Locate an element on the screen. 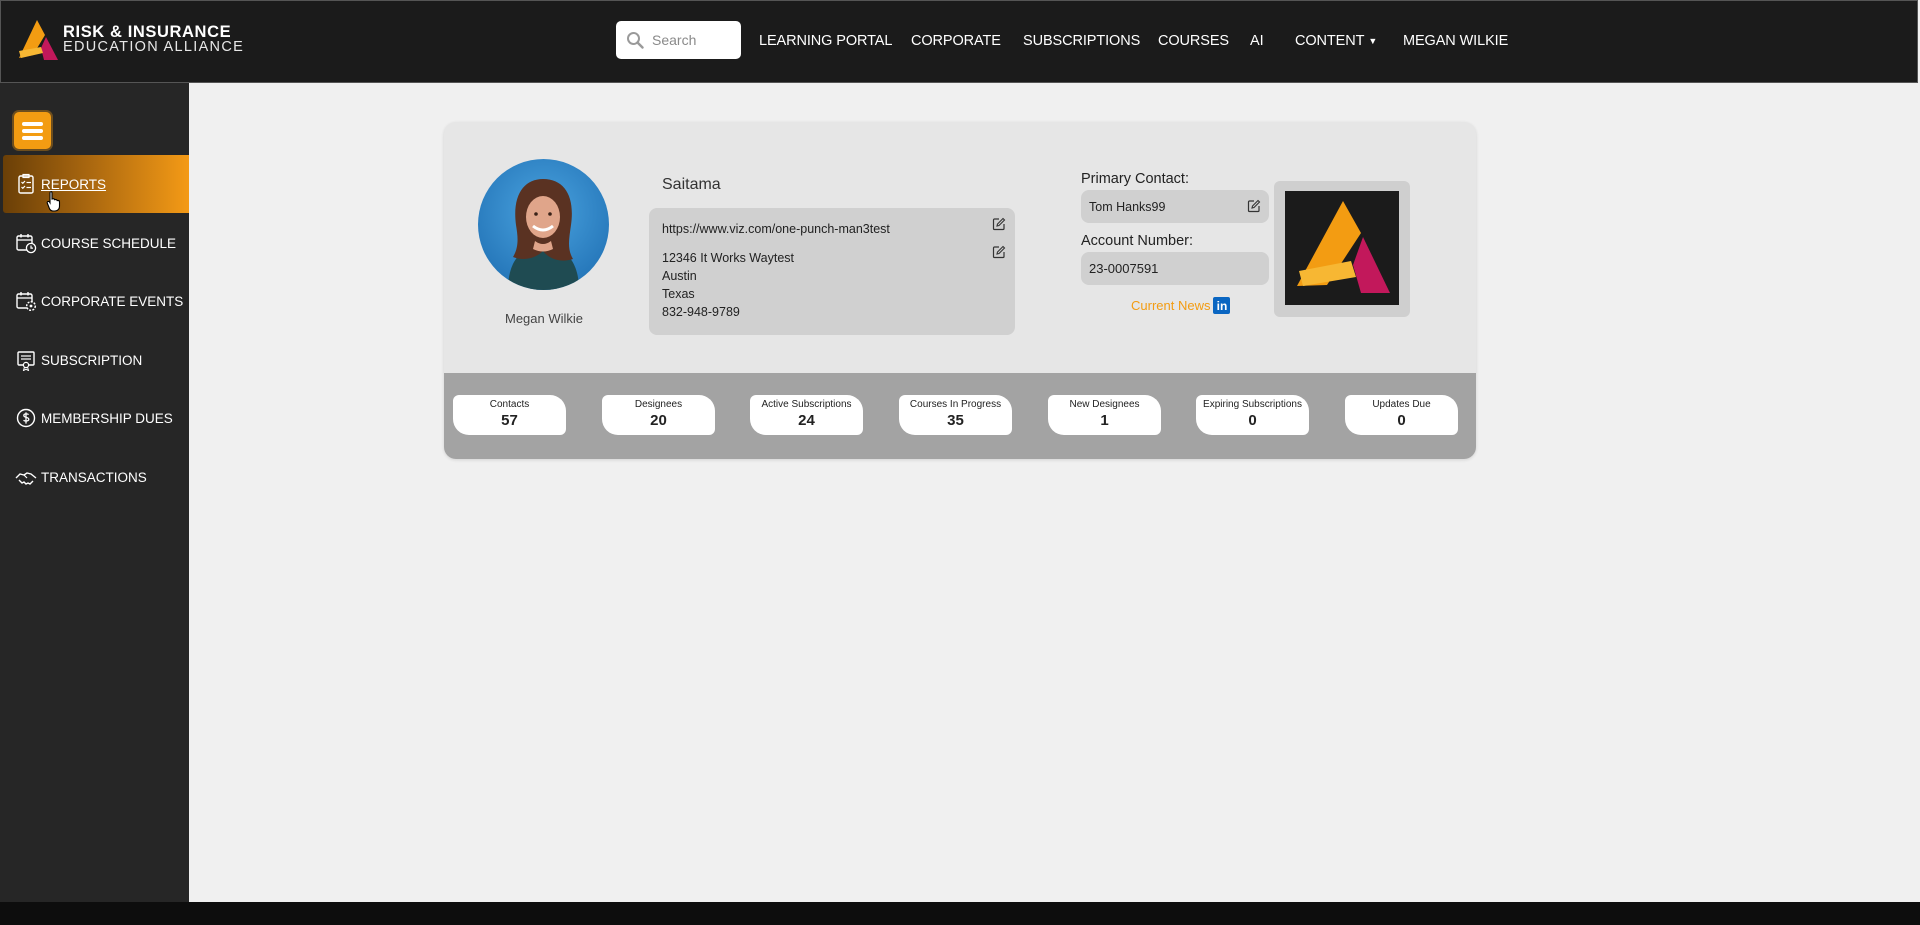 The image size is (1920, 925). sidebar-toggle-button is located at coordinates (32, 130).